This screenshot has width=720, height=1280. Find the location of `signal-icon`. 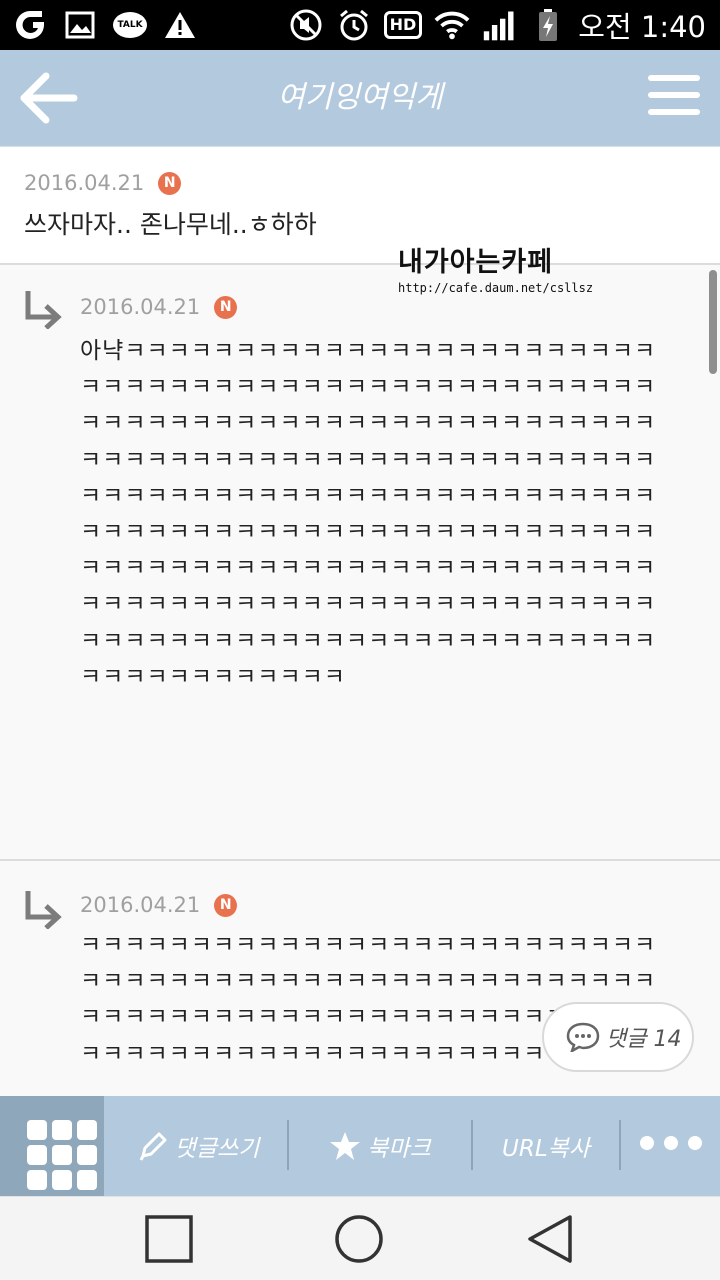

signal-icon is located at coordinates (500, 25).